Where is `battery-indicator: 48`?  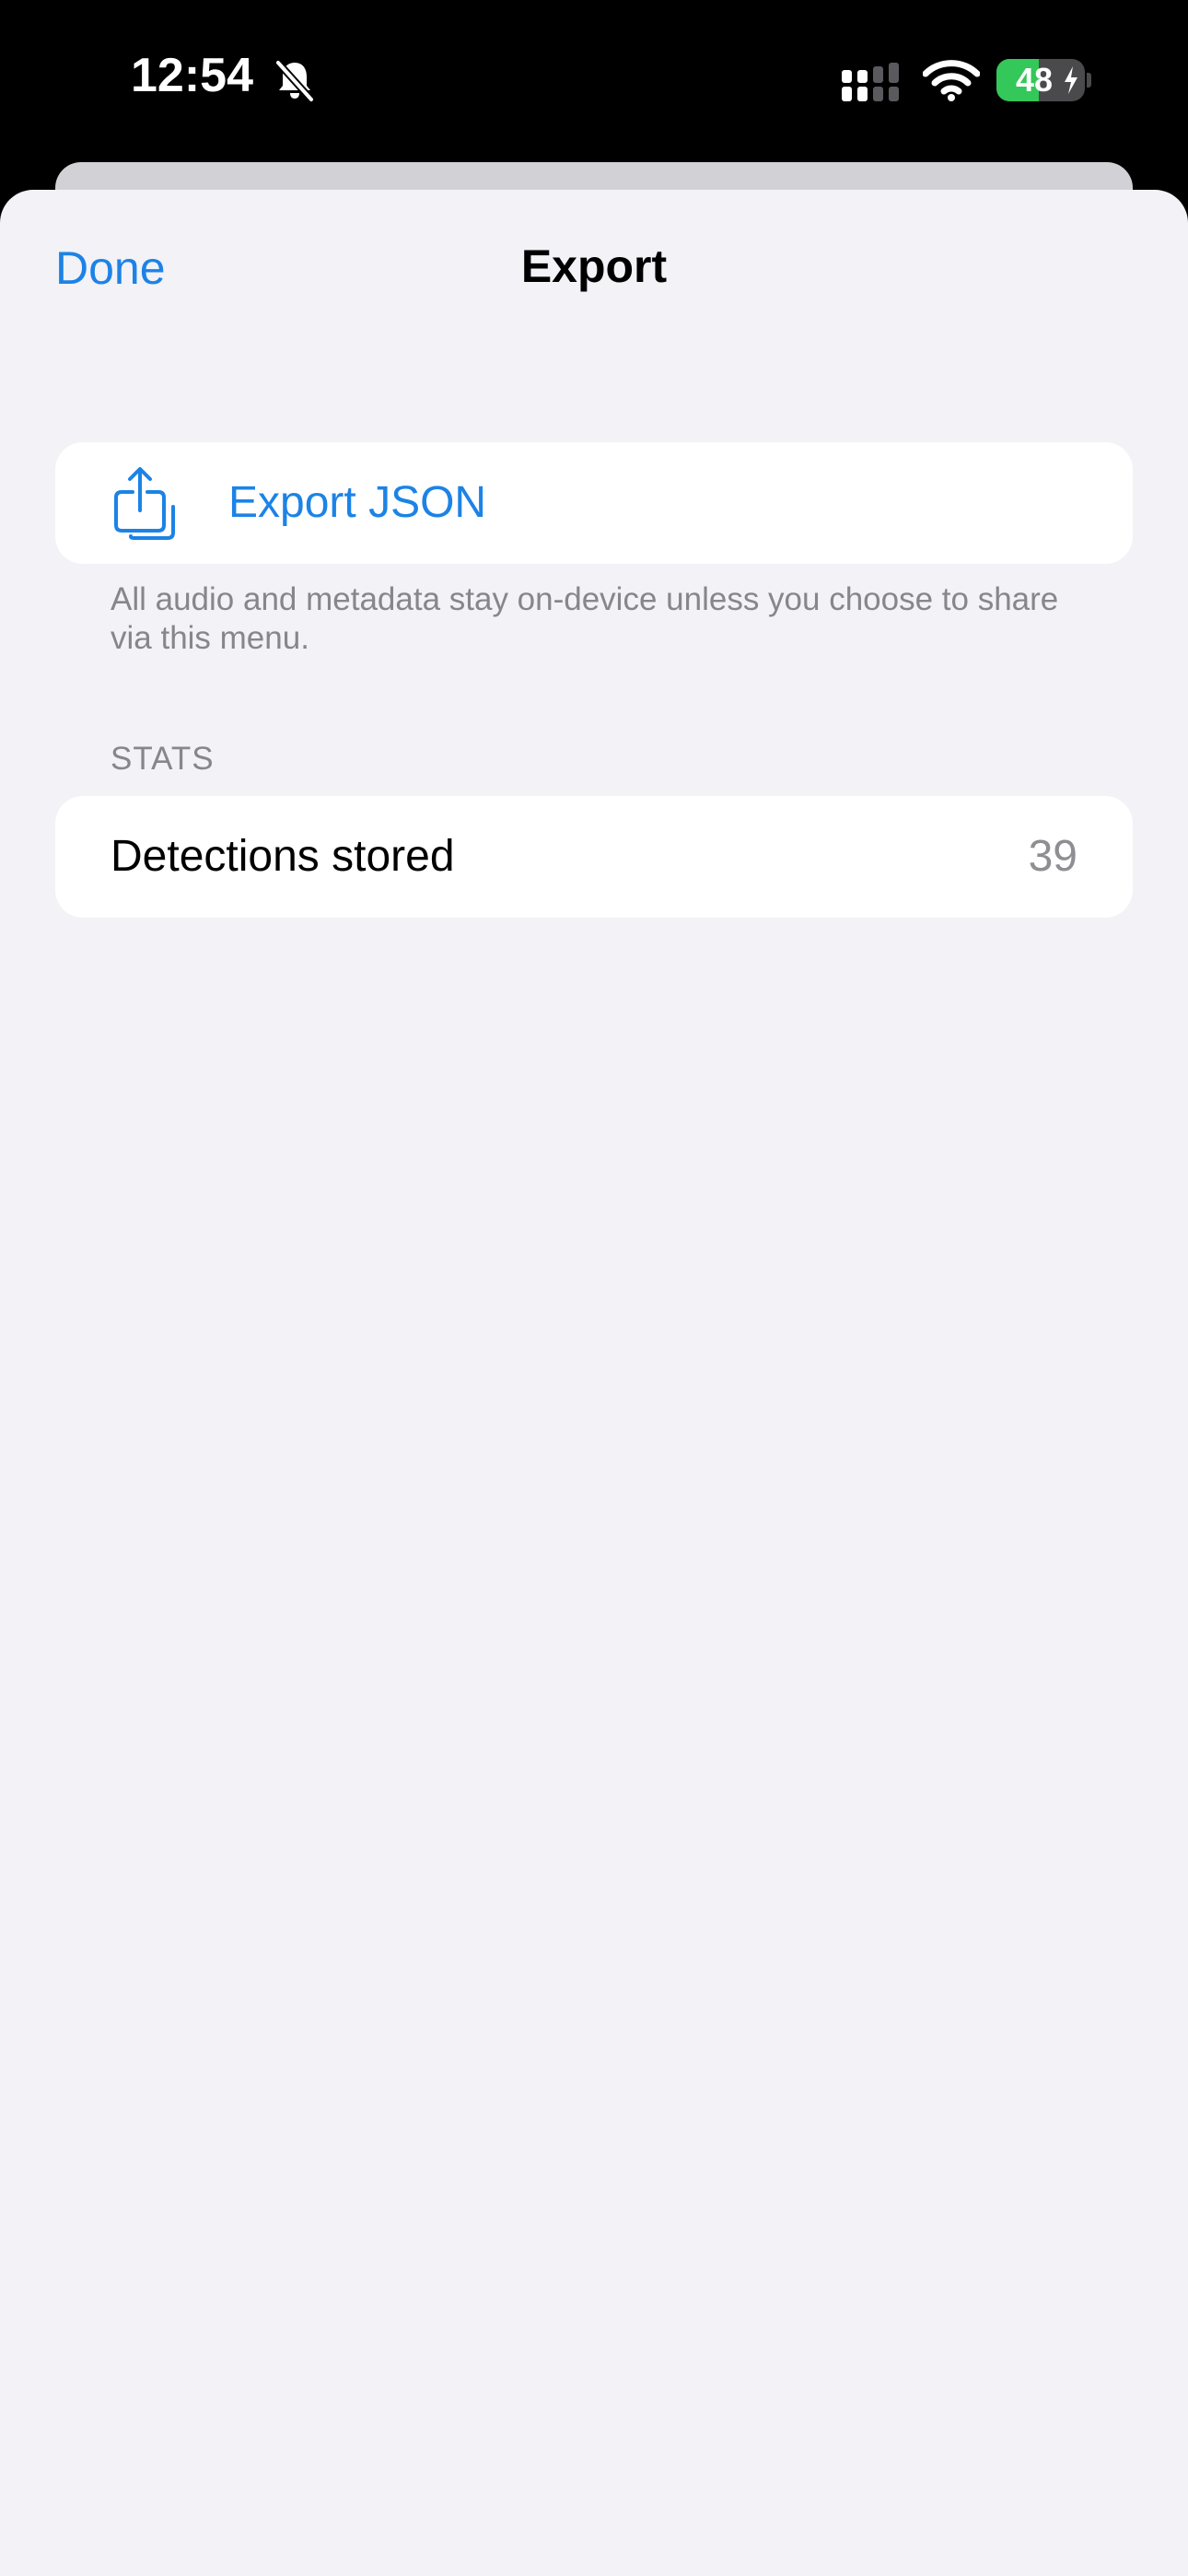 battery-indicator: 48 is located at coordinates (1040, 80).